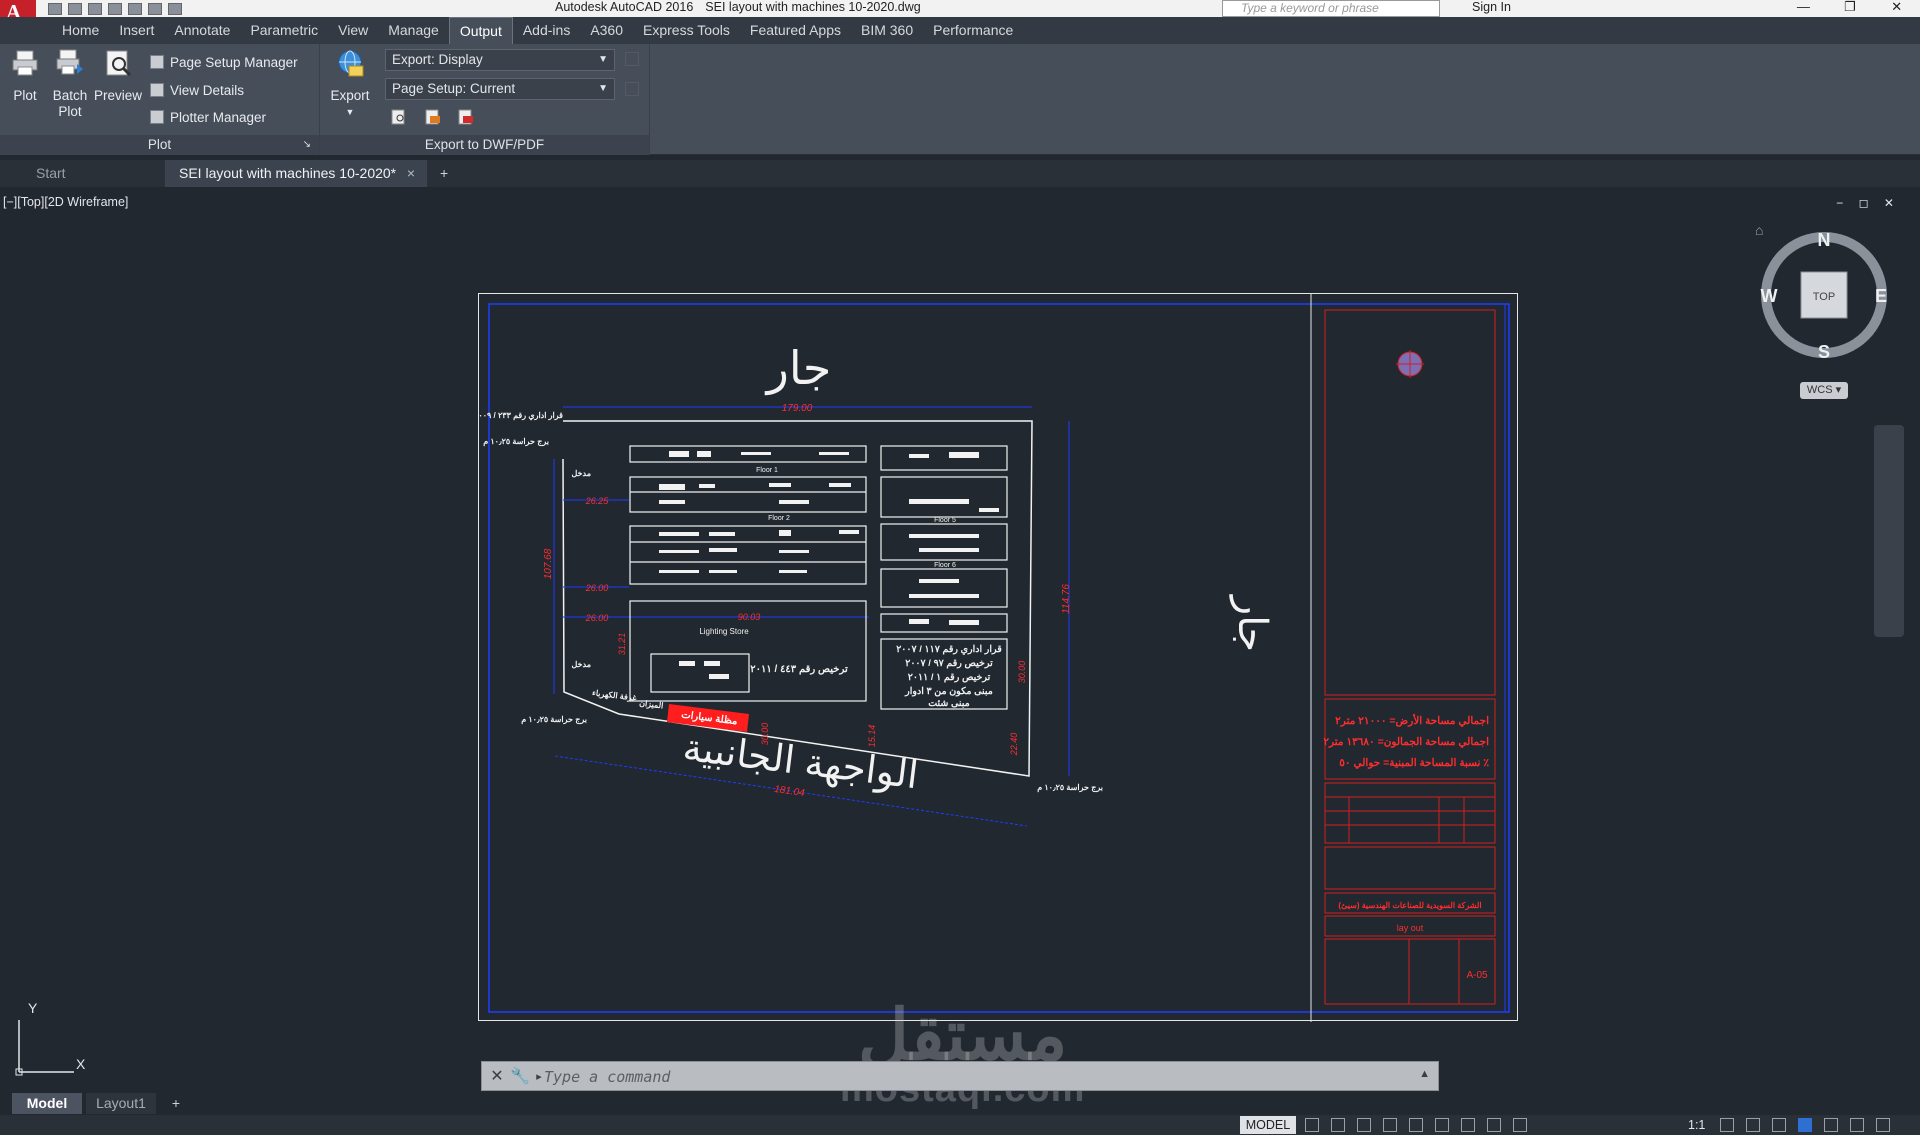 The width and height of the screenshot is (1920, 1135). Describe the element at coordinates (500, 89) in the screenshot. I see `page-setup-combo: Page Setup: Current ▼` at that location.